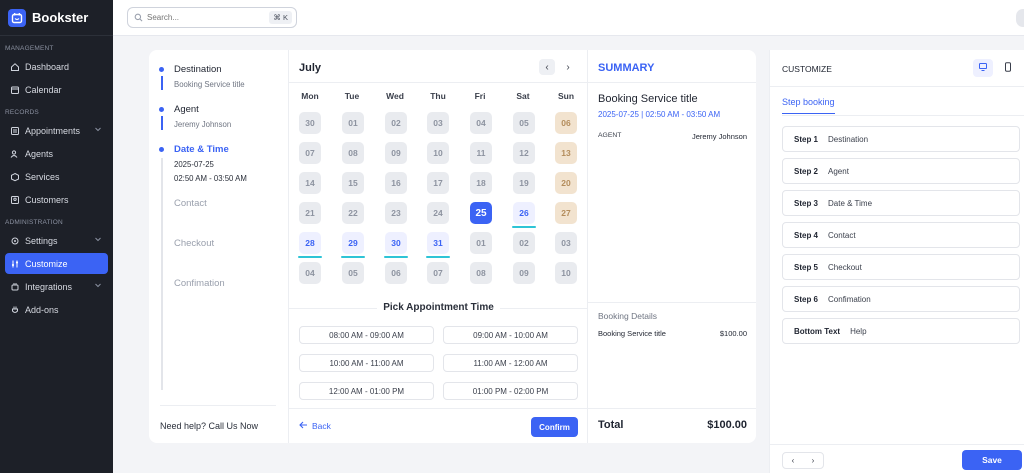 This screenshot has height=473, width=1024. Describe the element at coordinates (366, 363) in the screenshot. I see `time-slot: 10:00 AM - 11:00 AM` at that location.